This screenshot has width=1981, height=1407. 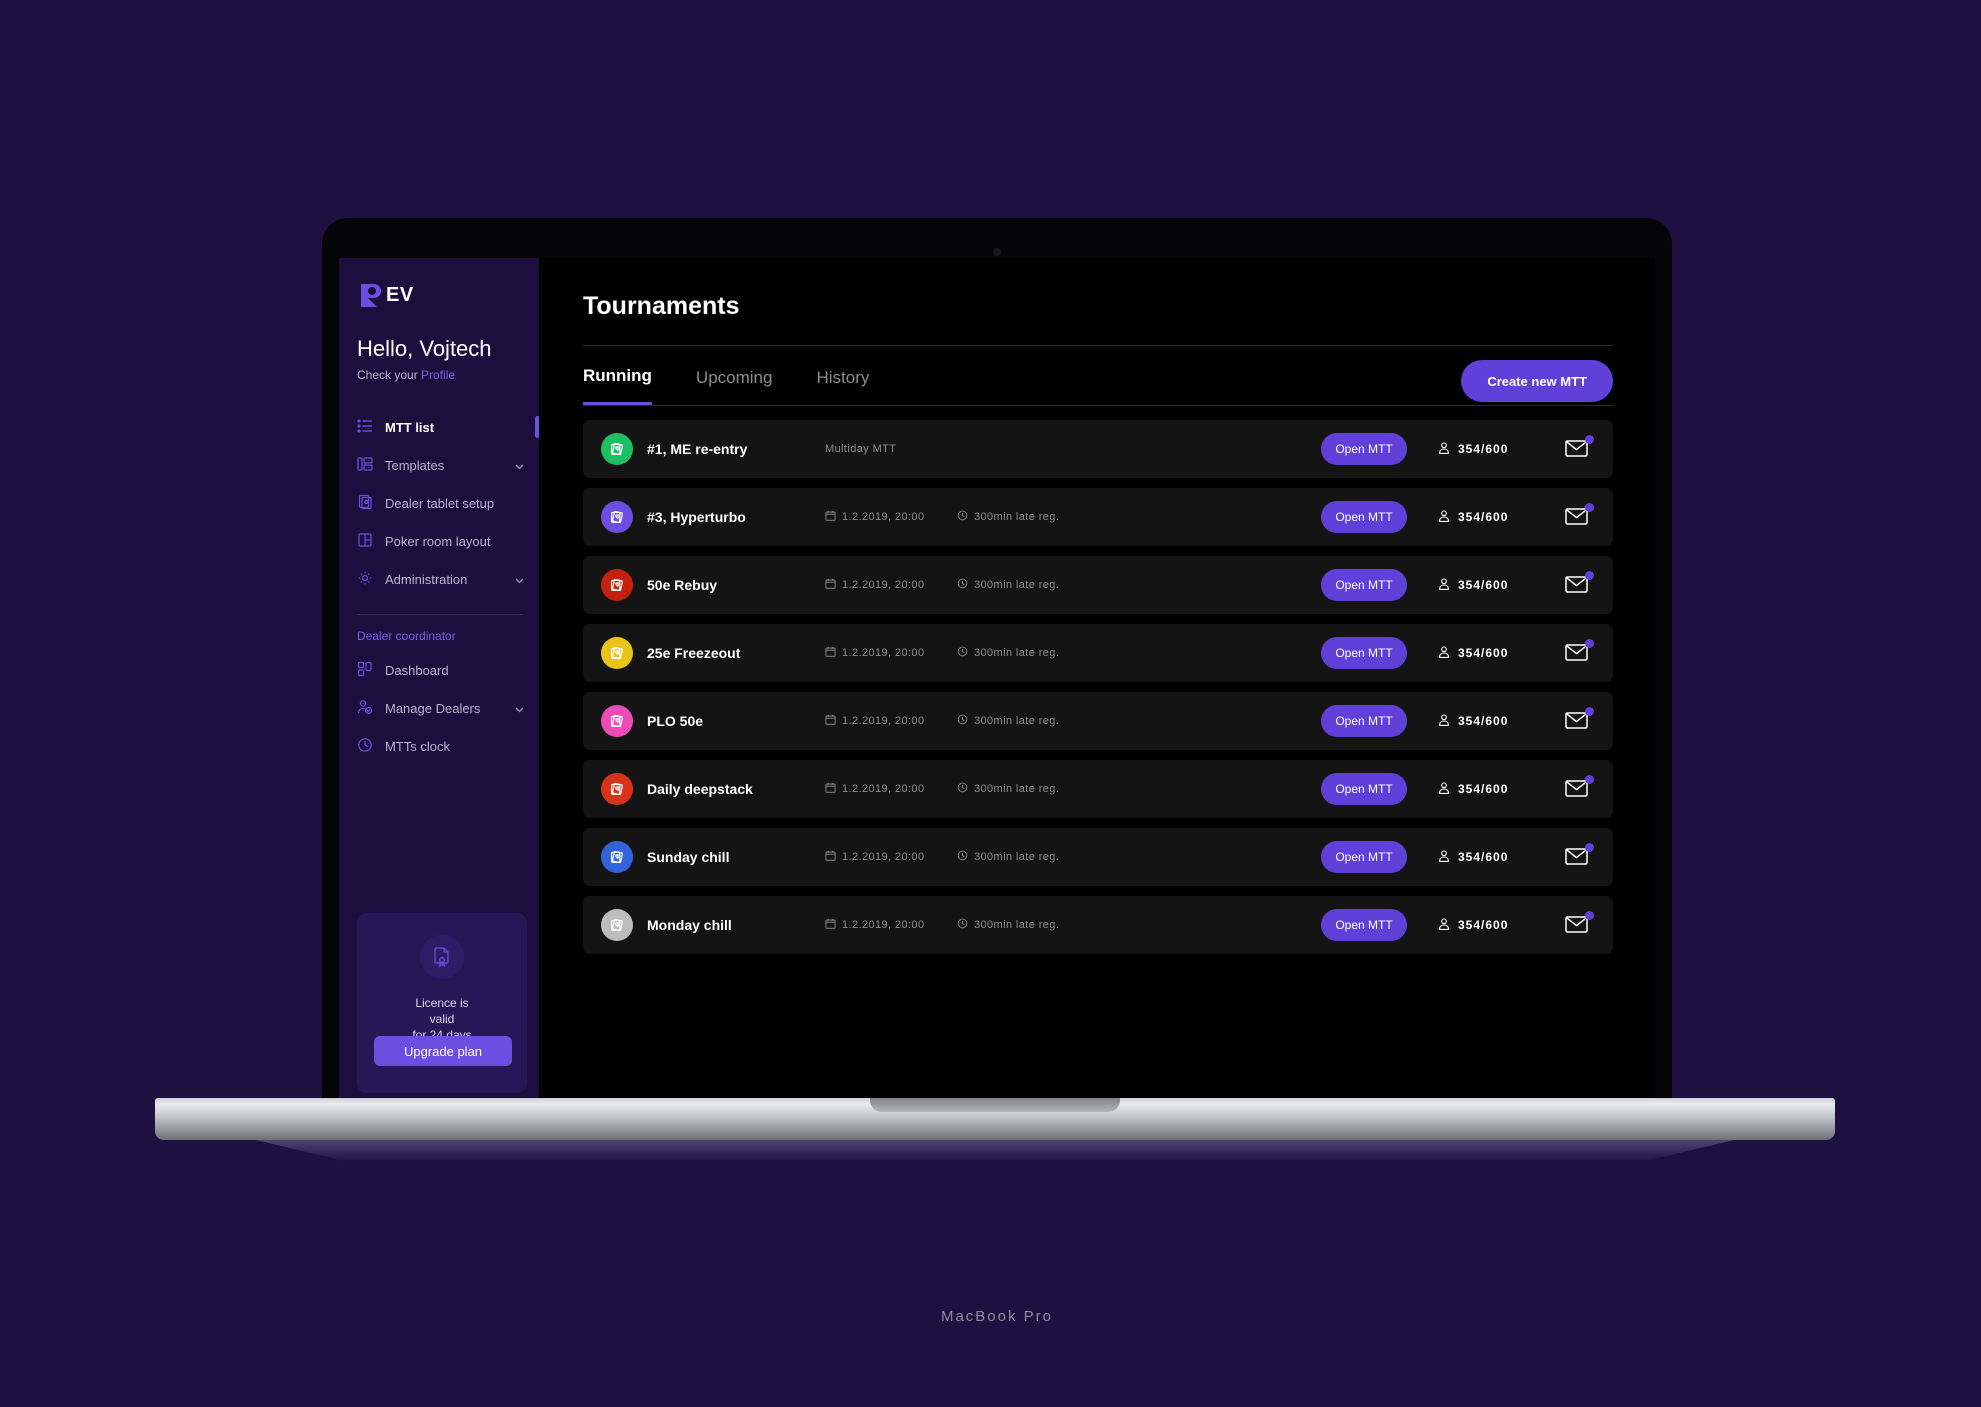 I want to click on sidebar-item-templates: Templates, so click(x=439, y=465).